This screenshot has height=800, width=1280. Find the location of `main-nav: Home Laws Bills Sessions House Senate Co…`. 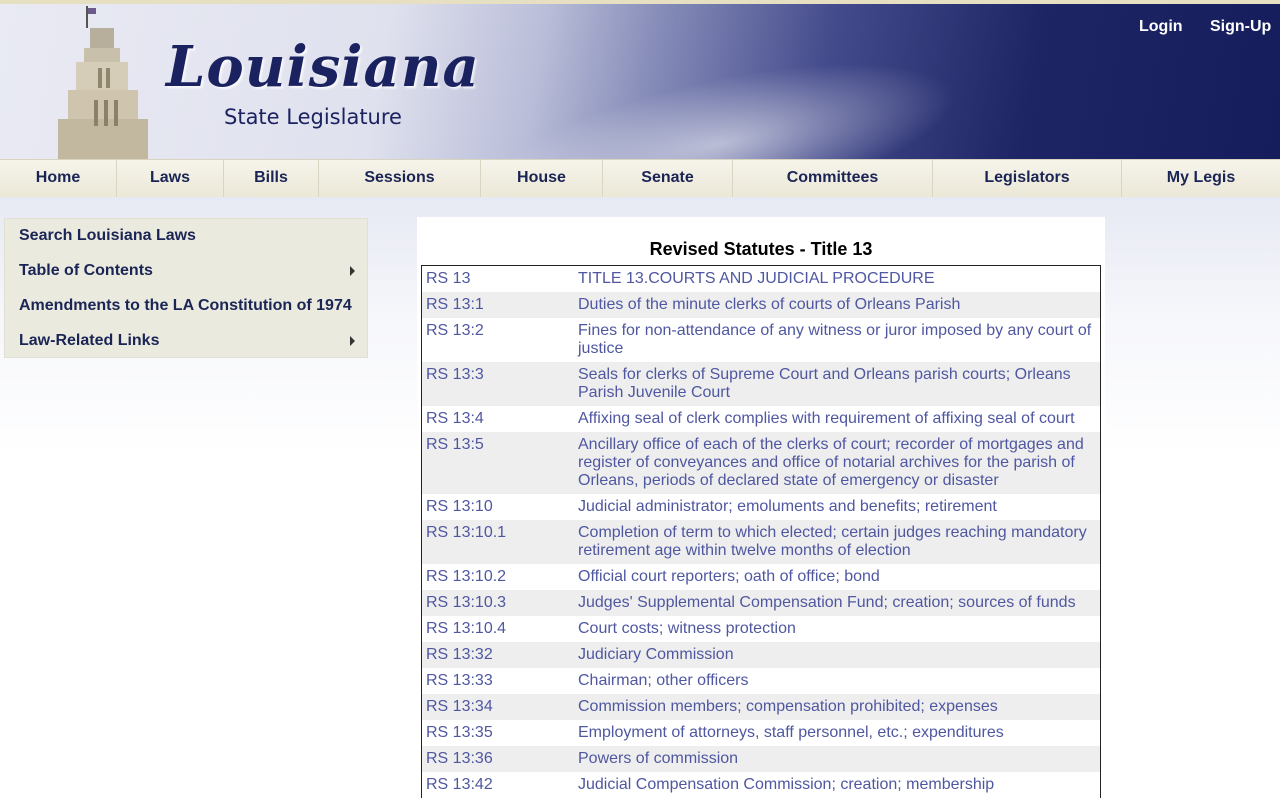

main-nav: Home Laws Bills Sessions House Senate Co… is located at coordinates (640, 178).